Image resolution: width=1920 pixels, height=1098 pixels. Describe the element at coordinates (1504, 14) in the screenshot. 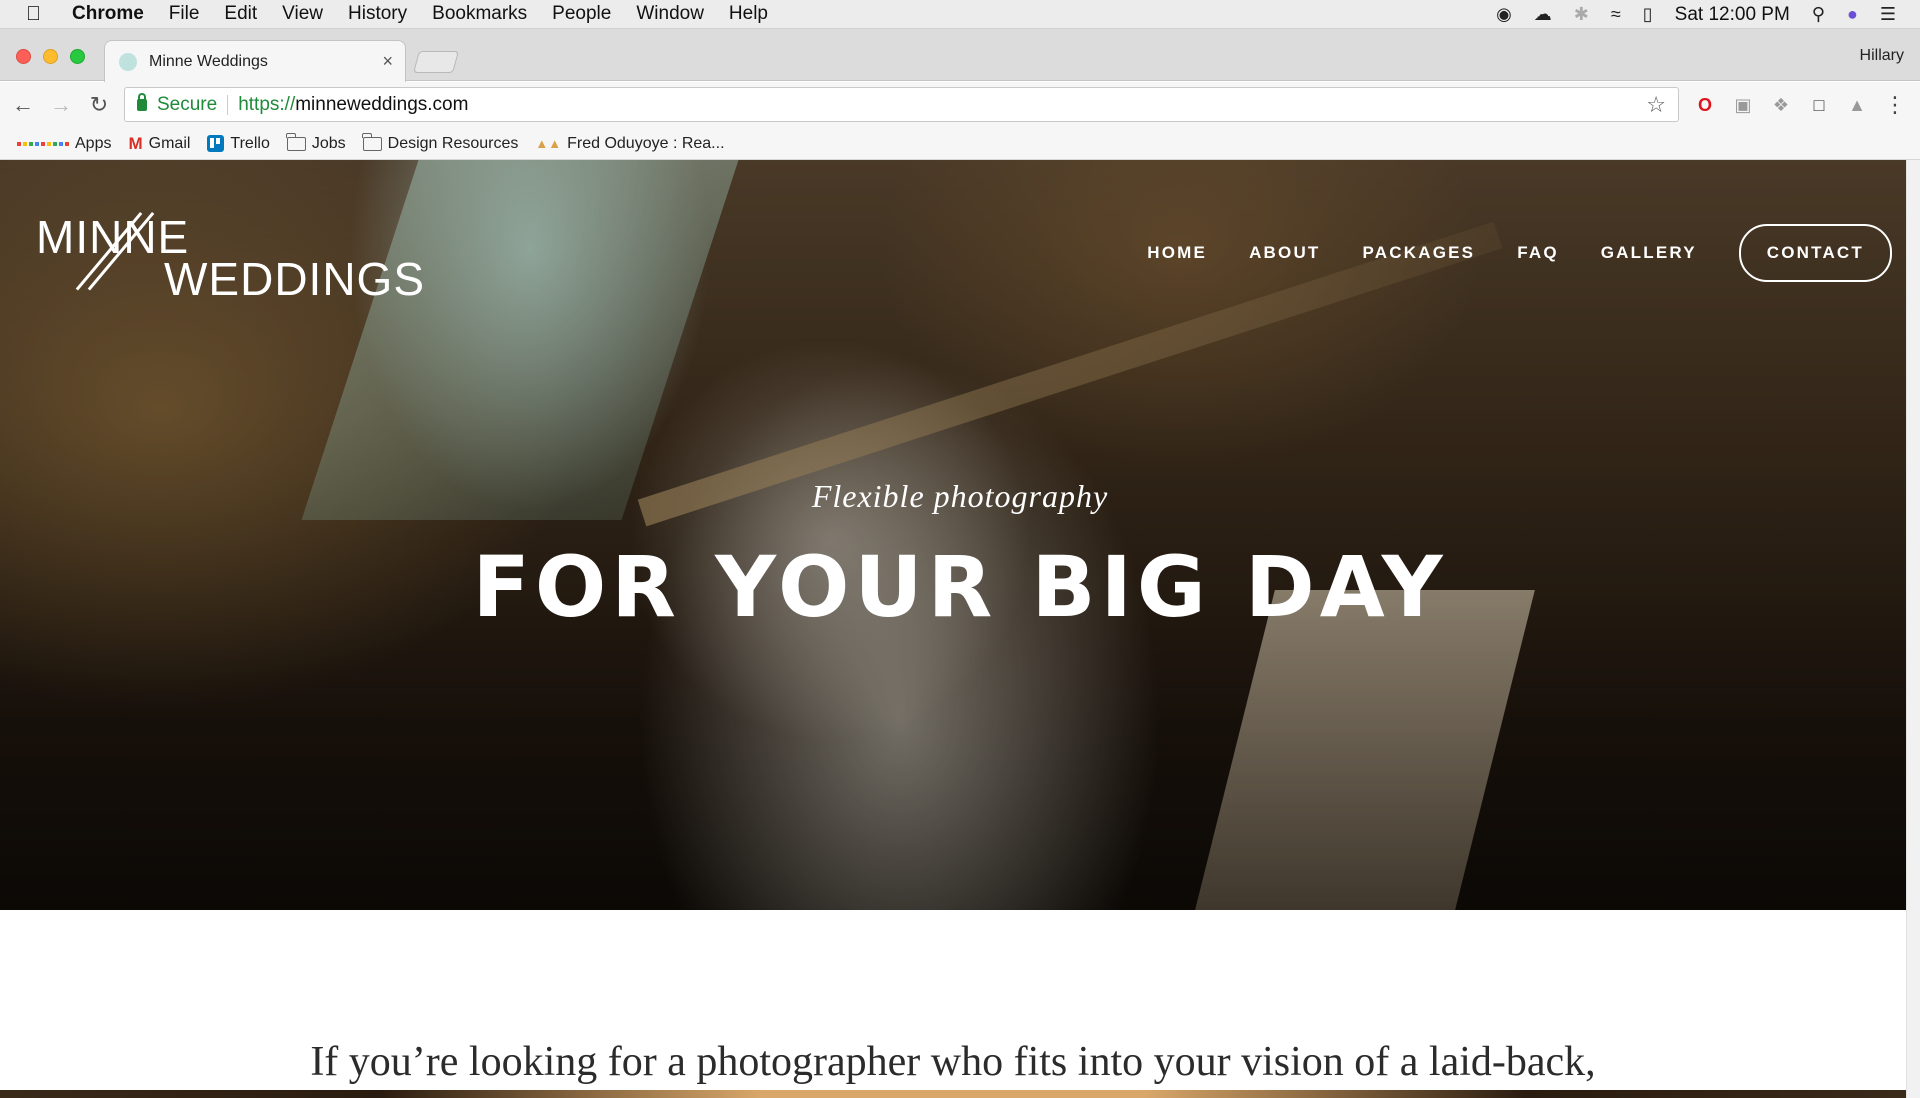

I see `creative-cloud-icon: ◉` at that location.